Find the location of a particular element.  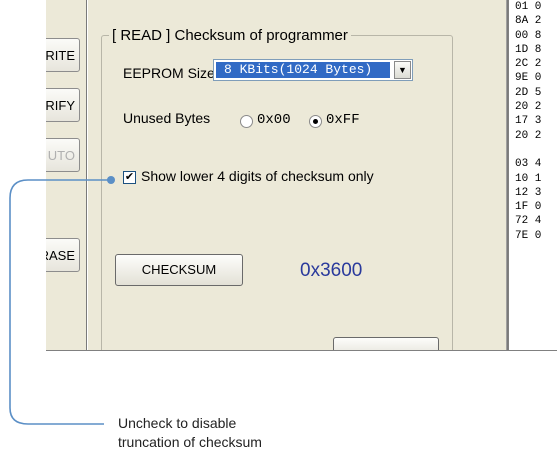

callout-connector is located at coordinates (62, 300).